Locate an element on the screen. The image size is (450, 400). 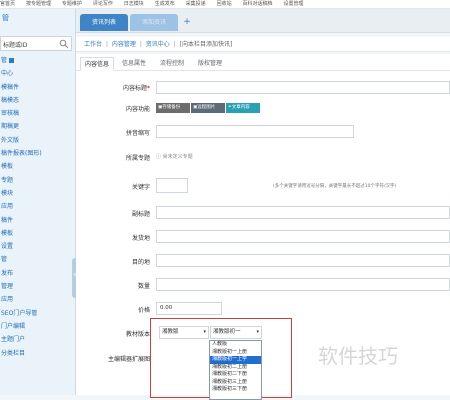
origin-input is located at coordinates (303, 236).